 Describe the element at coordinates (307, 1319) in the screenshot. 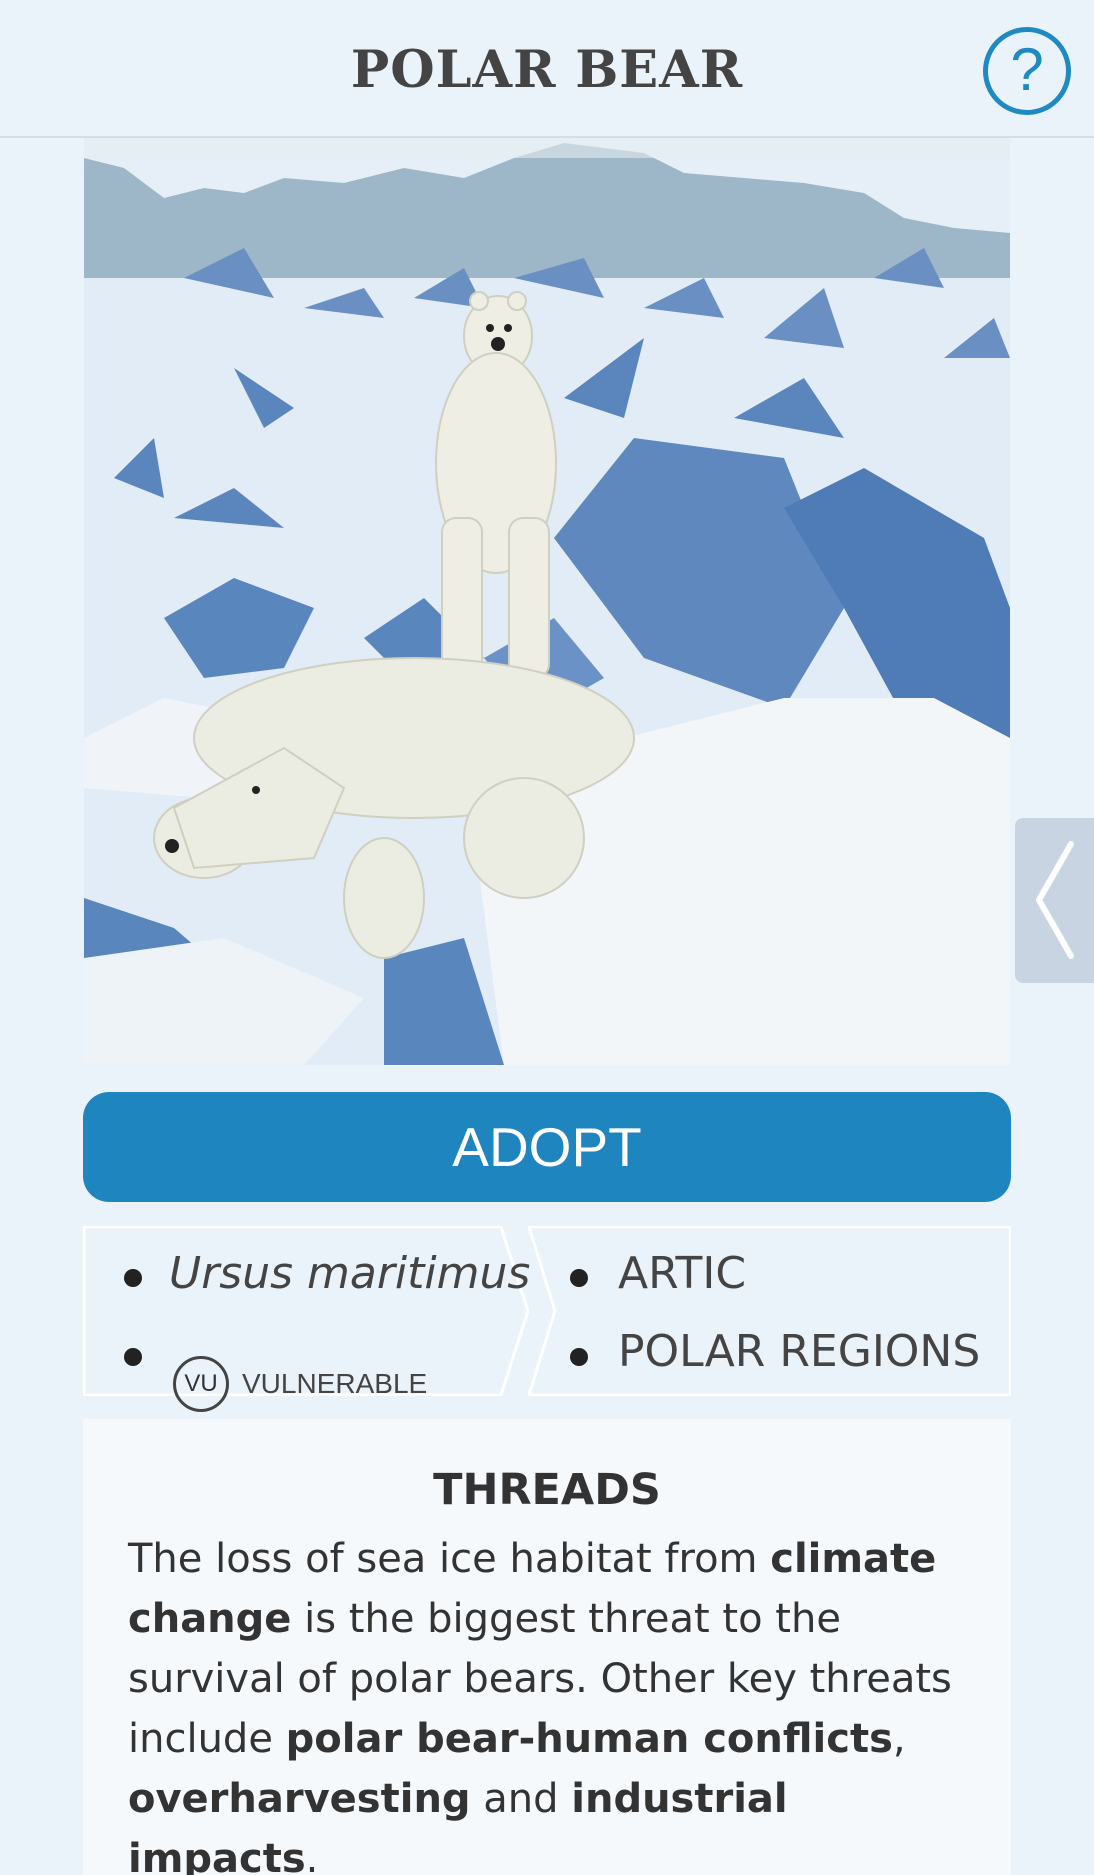

I see `species-info-panel: Ursus maritimus VU VULNERABLE` at that location.